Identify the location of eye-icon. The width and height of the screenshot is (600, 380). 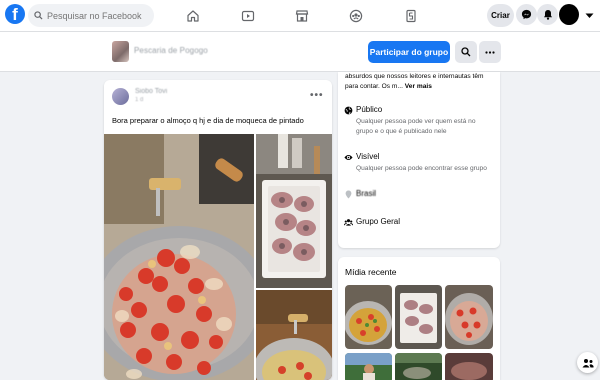
(348, 157).